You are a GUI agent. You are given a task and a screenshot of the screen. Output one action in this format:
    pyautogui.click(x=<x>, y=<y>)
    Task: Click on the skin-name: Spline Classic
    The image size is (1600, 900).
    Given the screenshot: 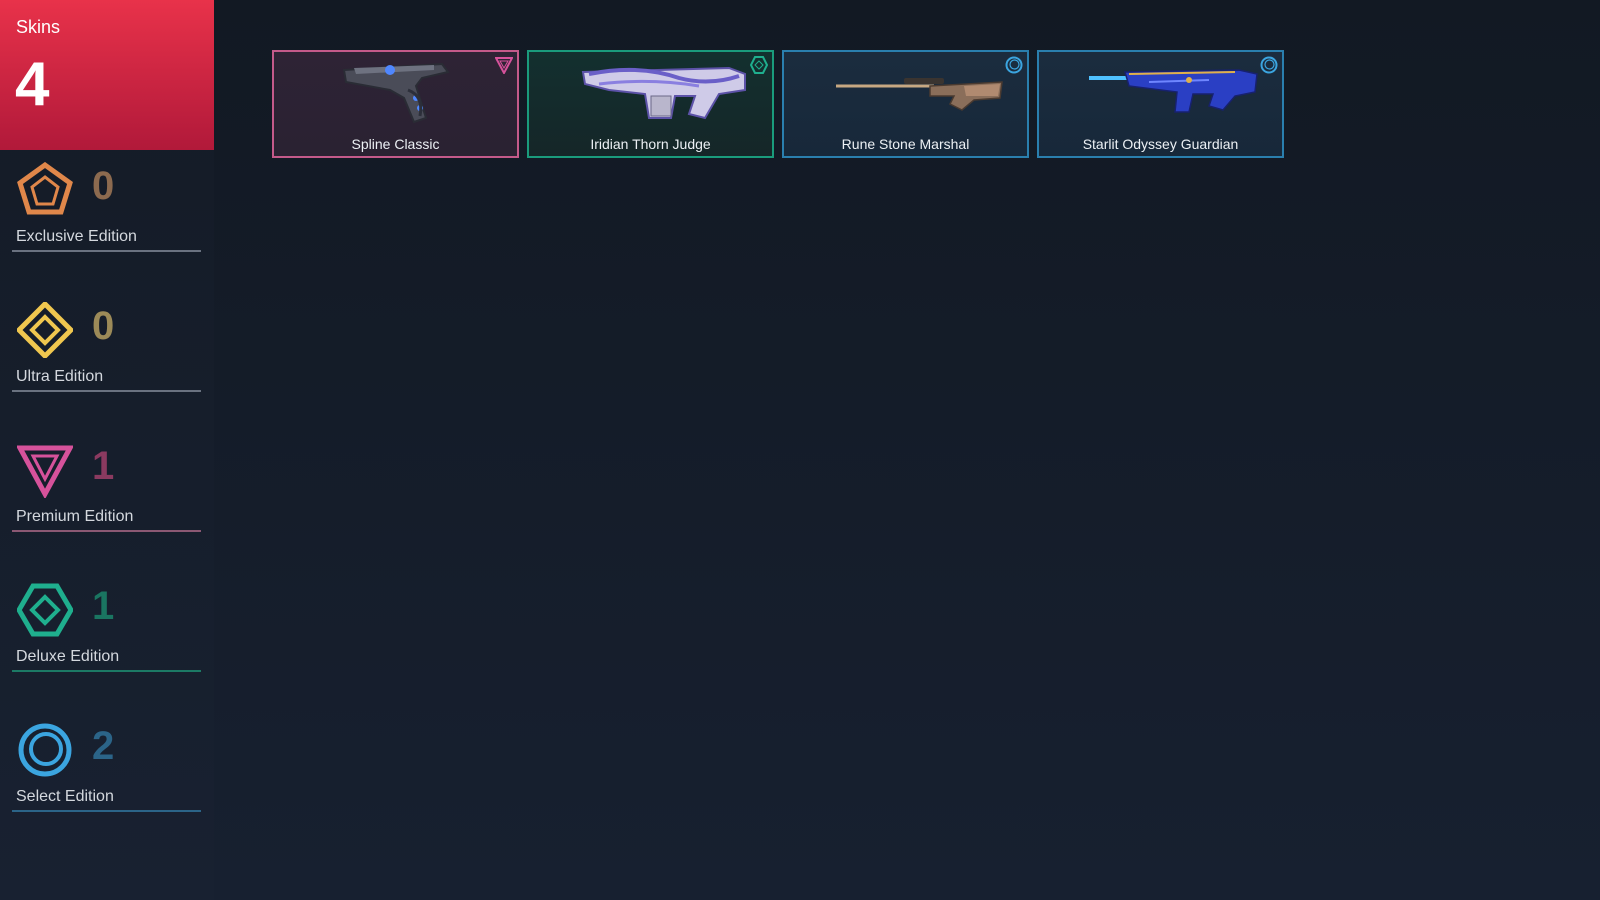 What is the action you would take?
    pyautogui.click(x=395, y=144)
    